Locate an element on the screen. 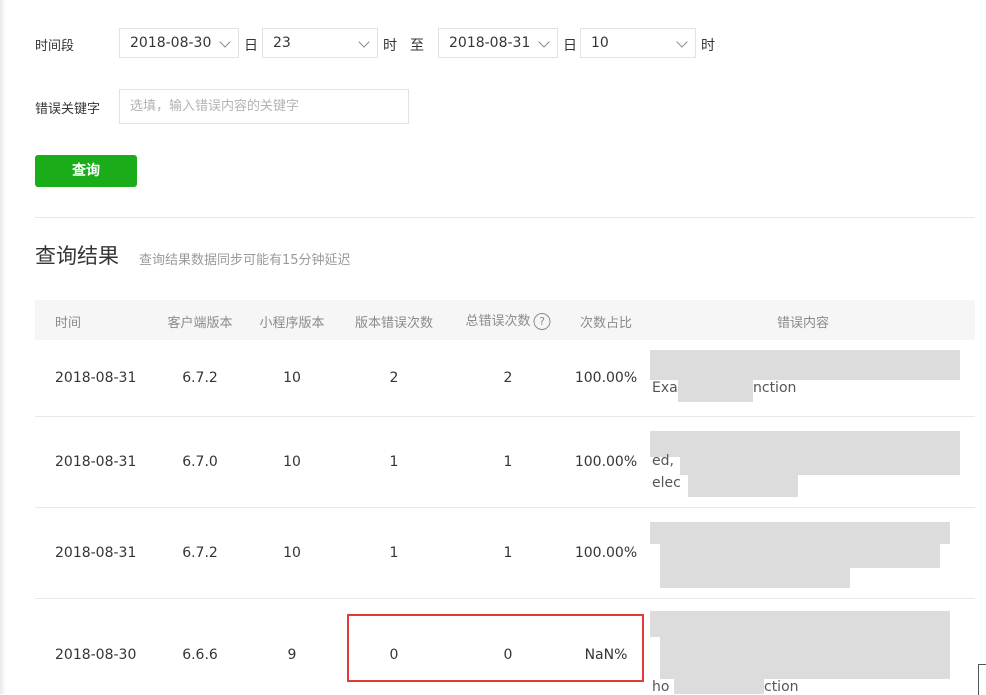  end-hour-value: 10 is located at coordinates (600, 43).